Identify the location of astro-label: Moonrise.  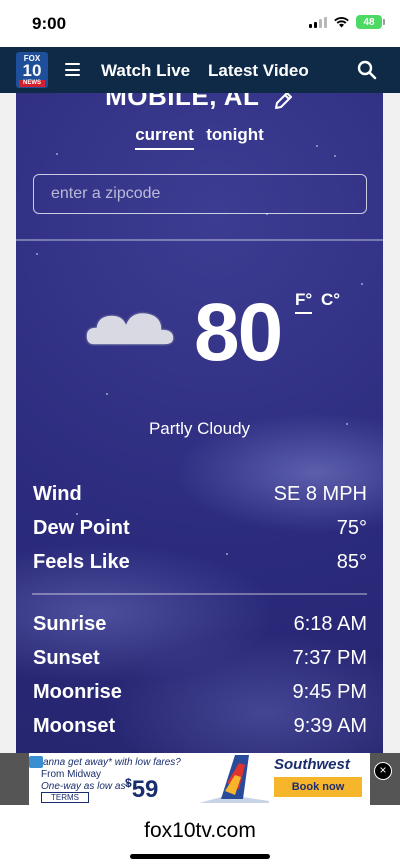
(77, 692).